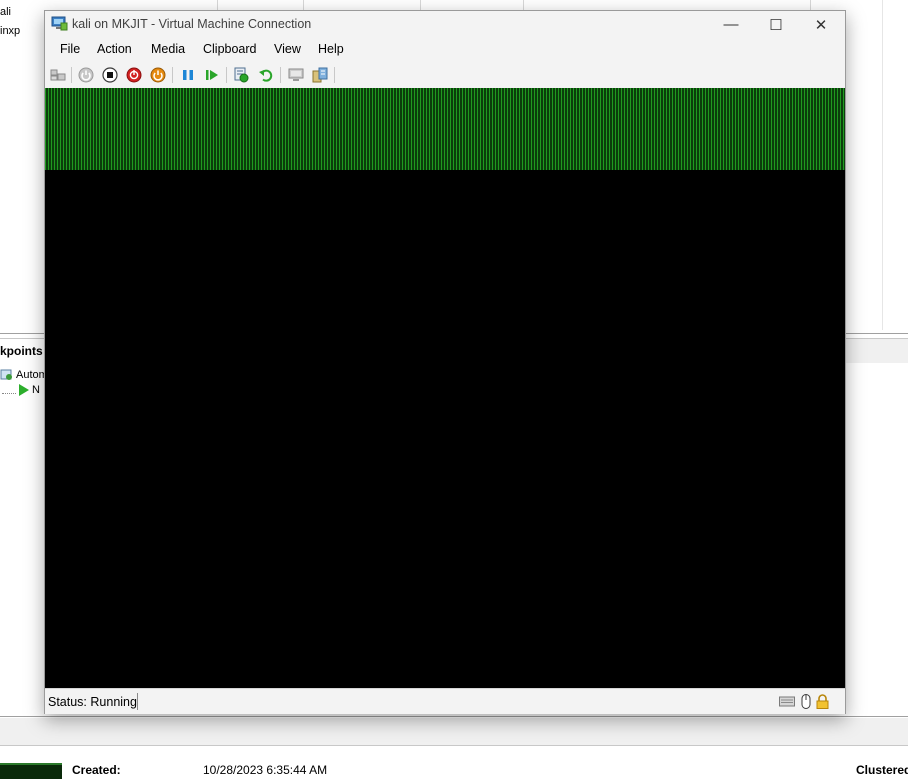 The height and width of the screenshot is (779, 908). I want to click on keyboard-icon, so click(787, 701).